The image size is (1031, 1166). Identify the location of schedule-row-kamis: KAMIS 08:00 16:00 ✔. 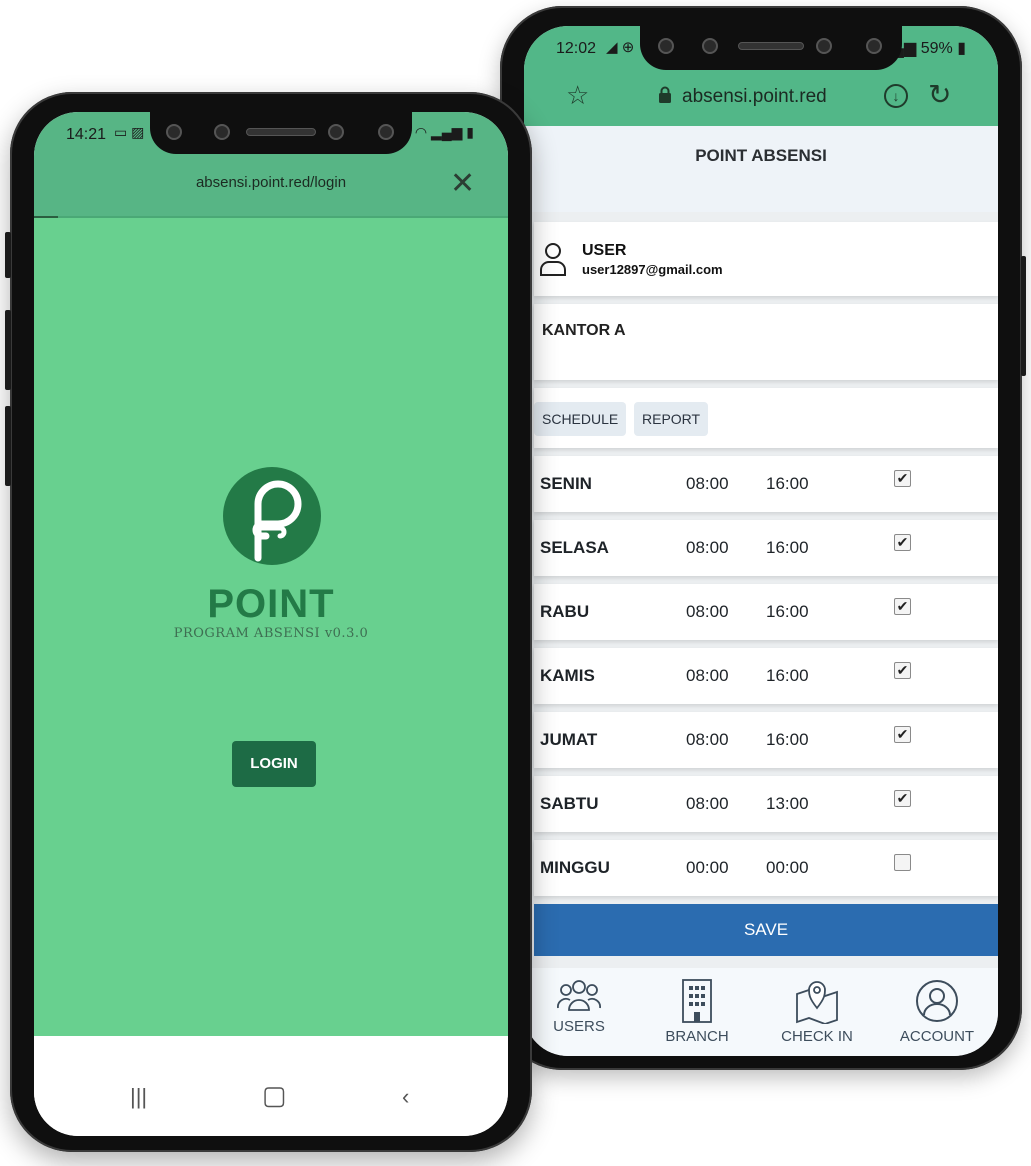
(766, 676).